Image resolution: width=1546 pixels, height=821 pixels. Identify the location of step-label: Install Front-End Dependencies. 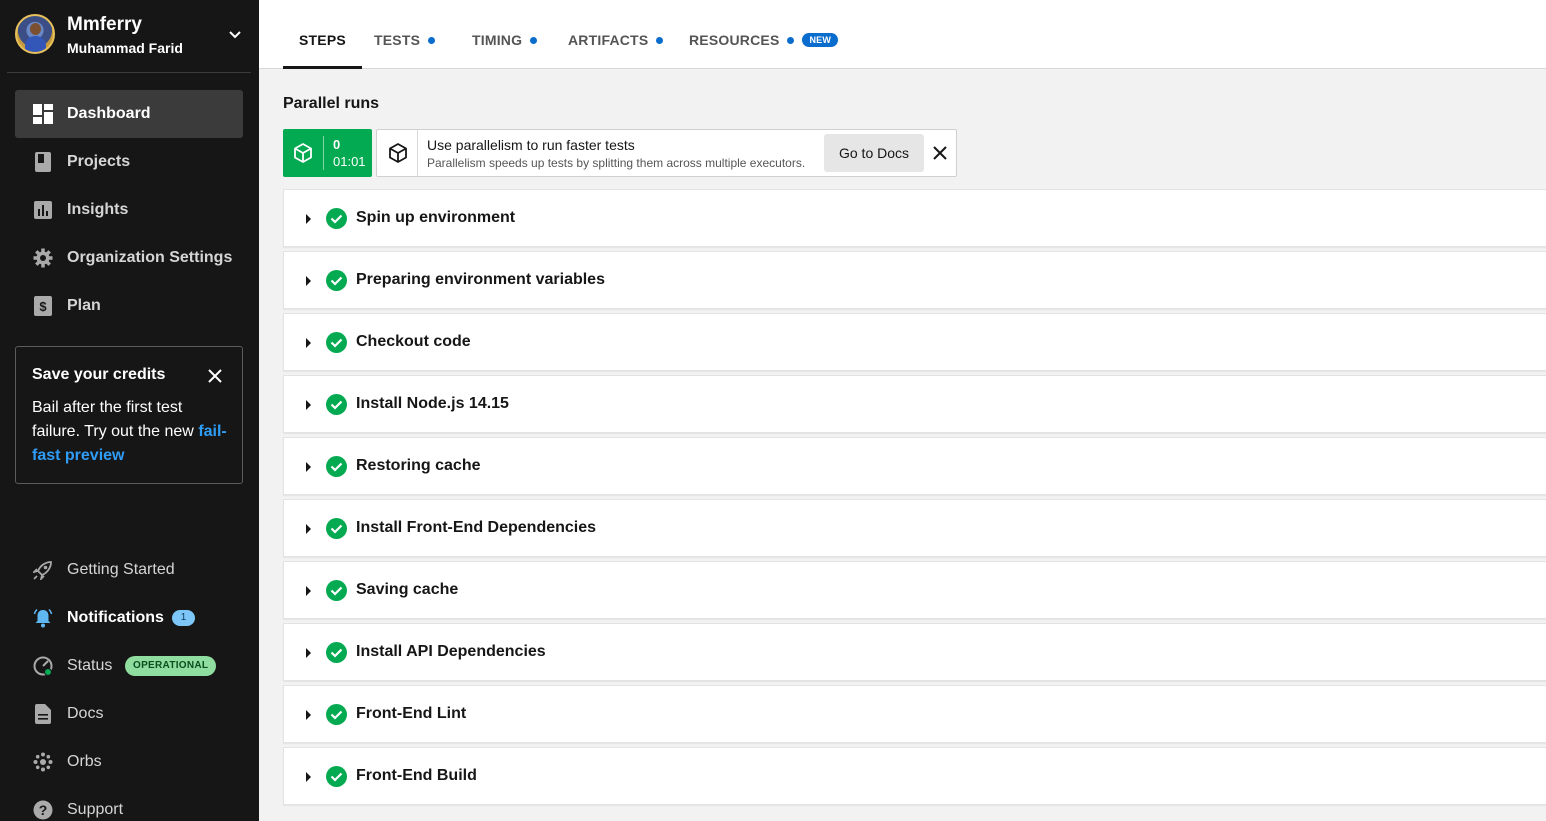
(476, 527).